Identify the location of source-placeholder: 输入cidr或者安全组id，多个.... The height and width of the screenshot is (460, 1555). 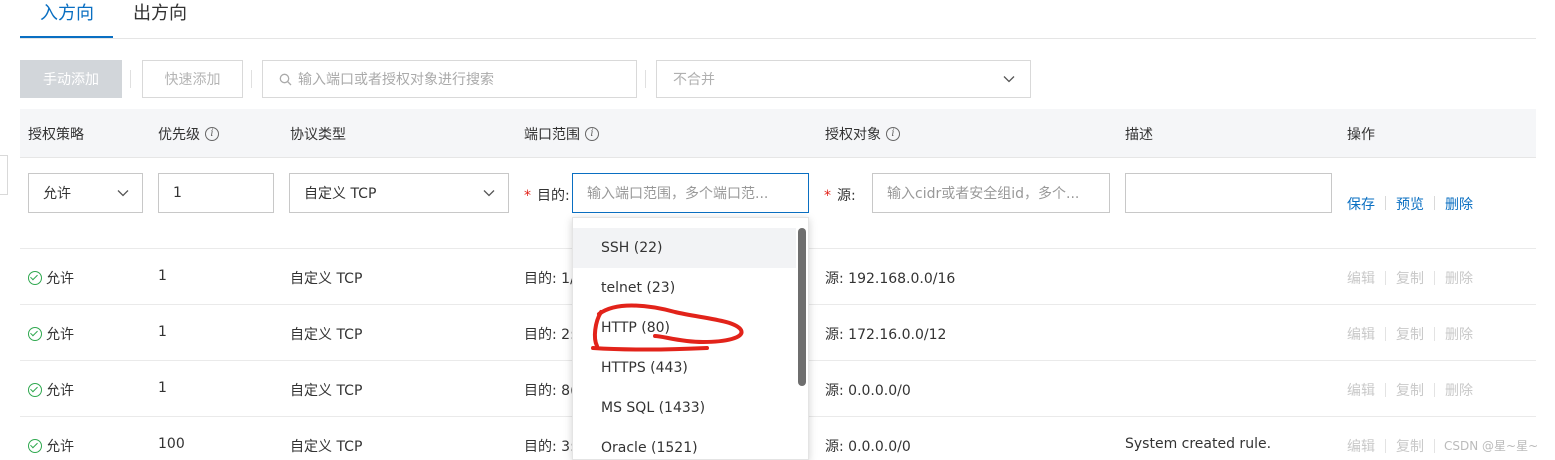
(983, 194).